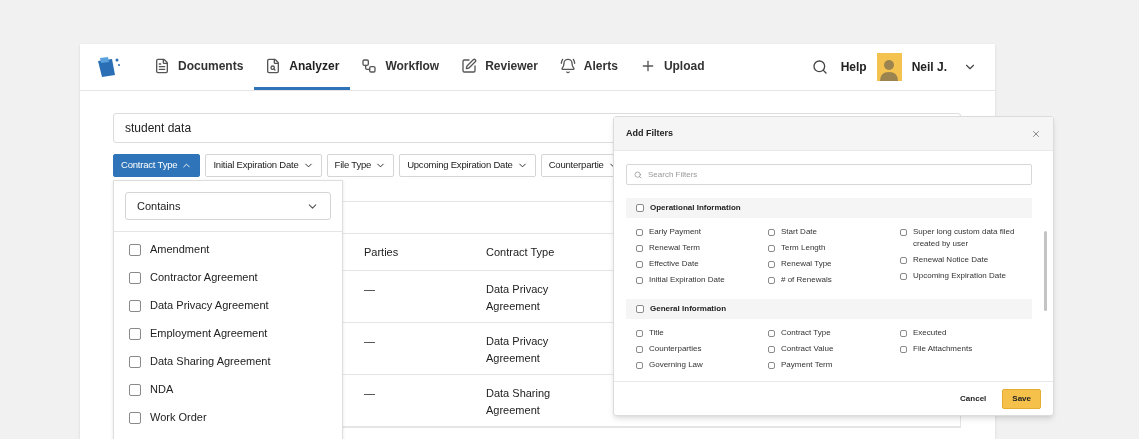  I want to click on filter-option-label: Initial Expiration Date, so click(687, 280).